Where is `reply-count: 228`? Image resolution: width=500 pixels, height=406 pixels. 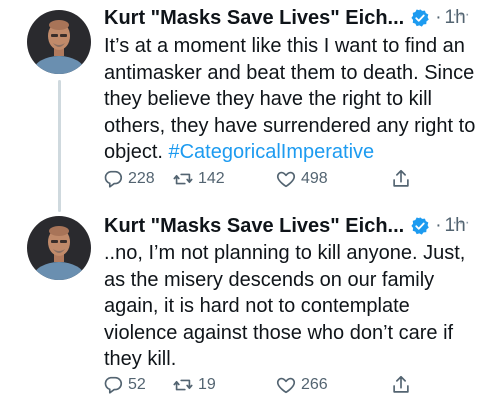
reply-count: 228 is located at coordinates (141, 178).